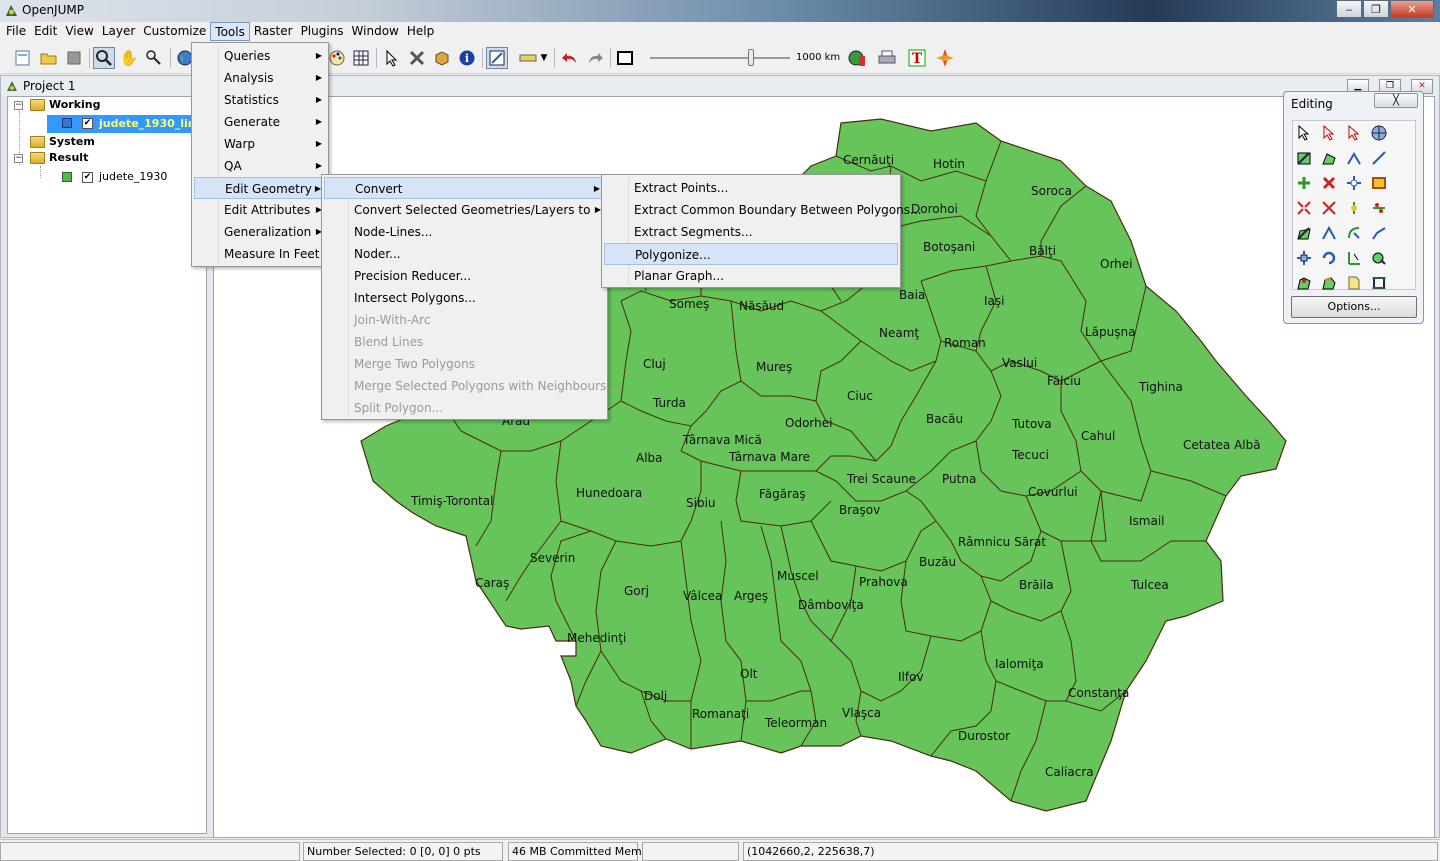  What do you see at coordinates (129, 58) in the screenshot?
I see `pan-hand-icon: ✋` at bounding box center [129, 58].